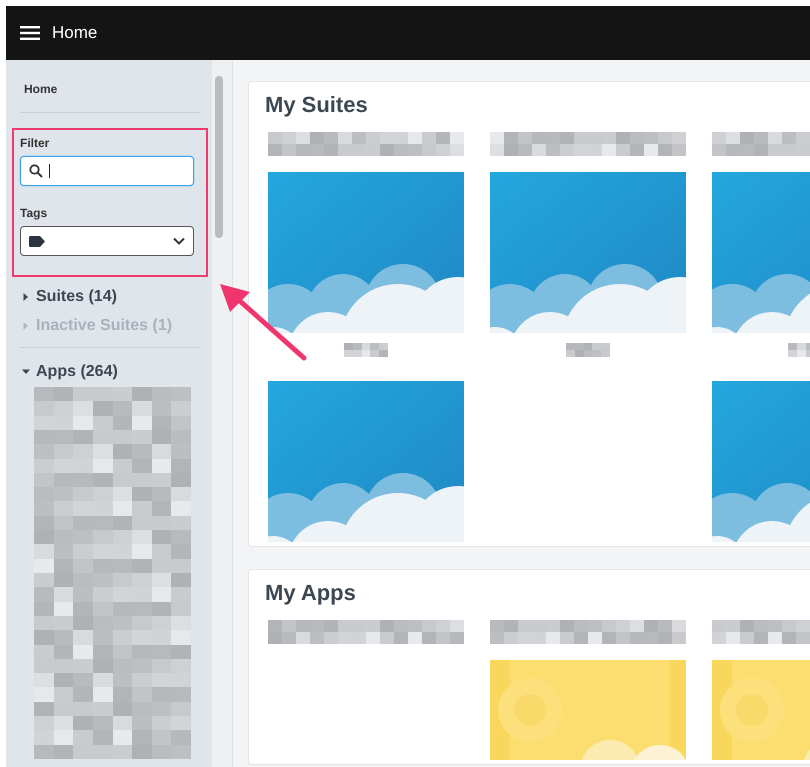 The image size is (810, 767). What do you see at coordinates (37, 241) in the screenshot?
I see `tag-icon` at bounding box center [37, 241].